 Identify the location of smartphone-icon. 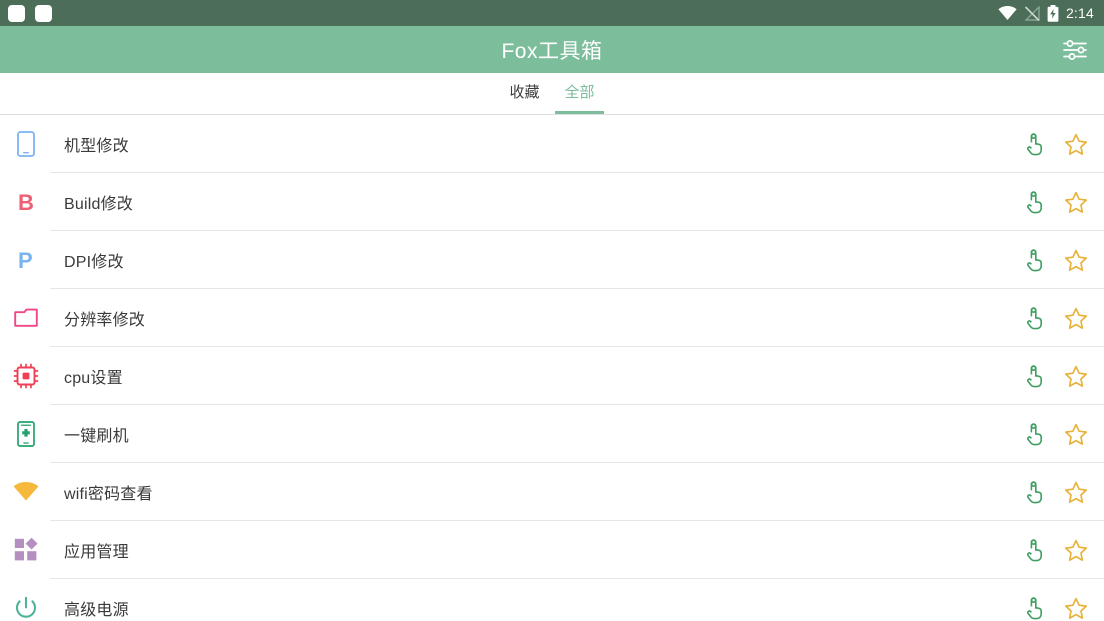
(26, 144).